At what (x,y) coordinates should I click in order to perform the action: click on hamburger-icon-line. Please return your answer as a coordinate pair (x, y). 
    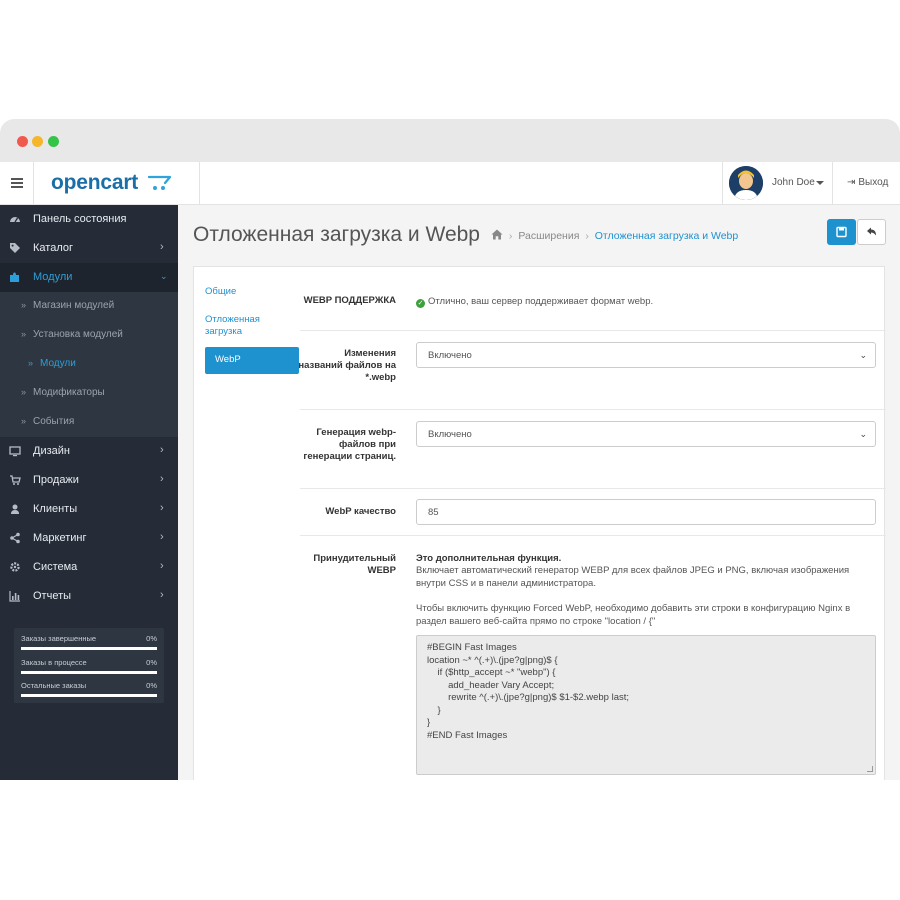
    Looking at the image, I should click on (17, 187).